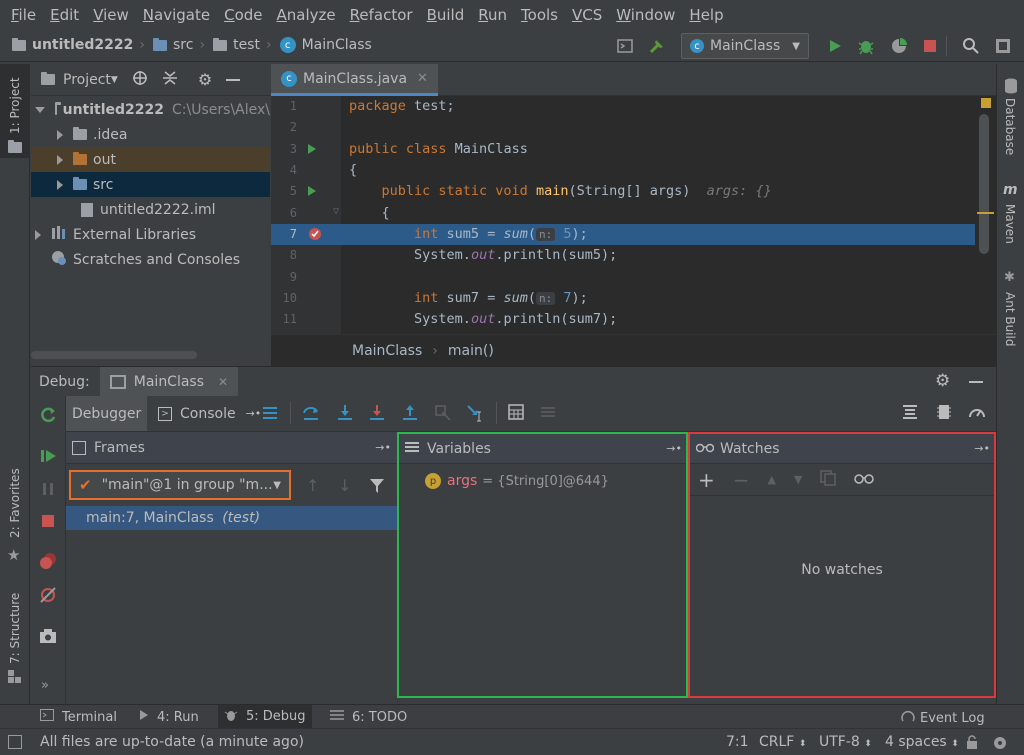 The height and width of the screenshot is (755, 1024). Describe the element at coordinates (986, 103) in the screenshot. I see `warning-indicator-icon` at that location.